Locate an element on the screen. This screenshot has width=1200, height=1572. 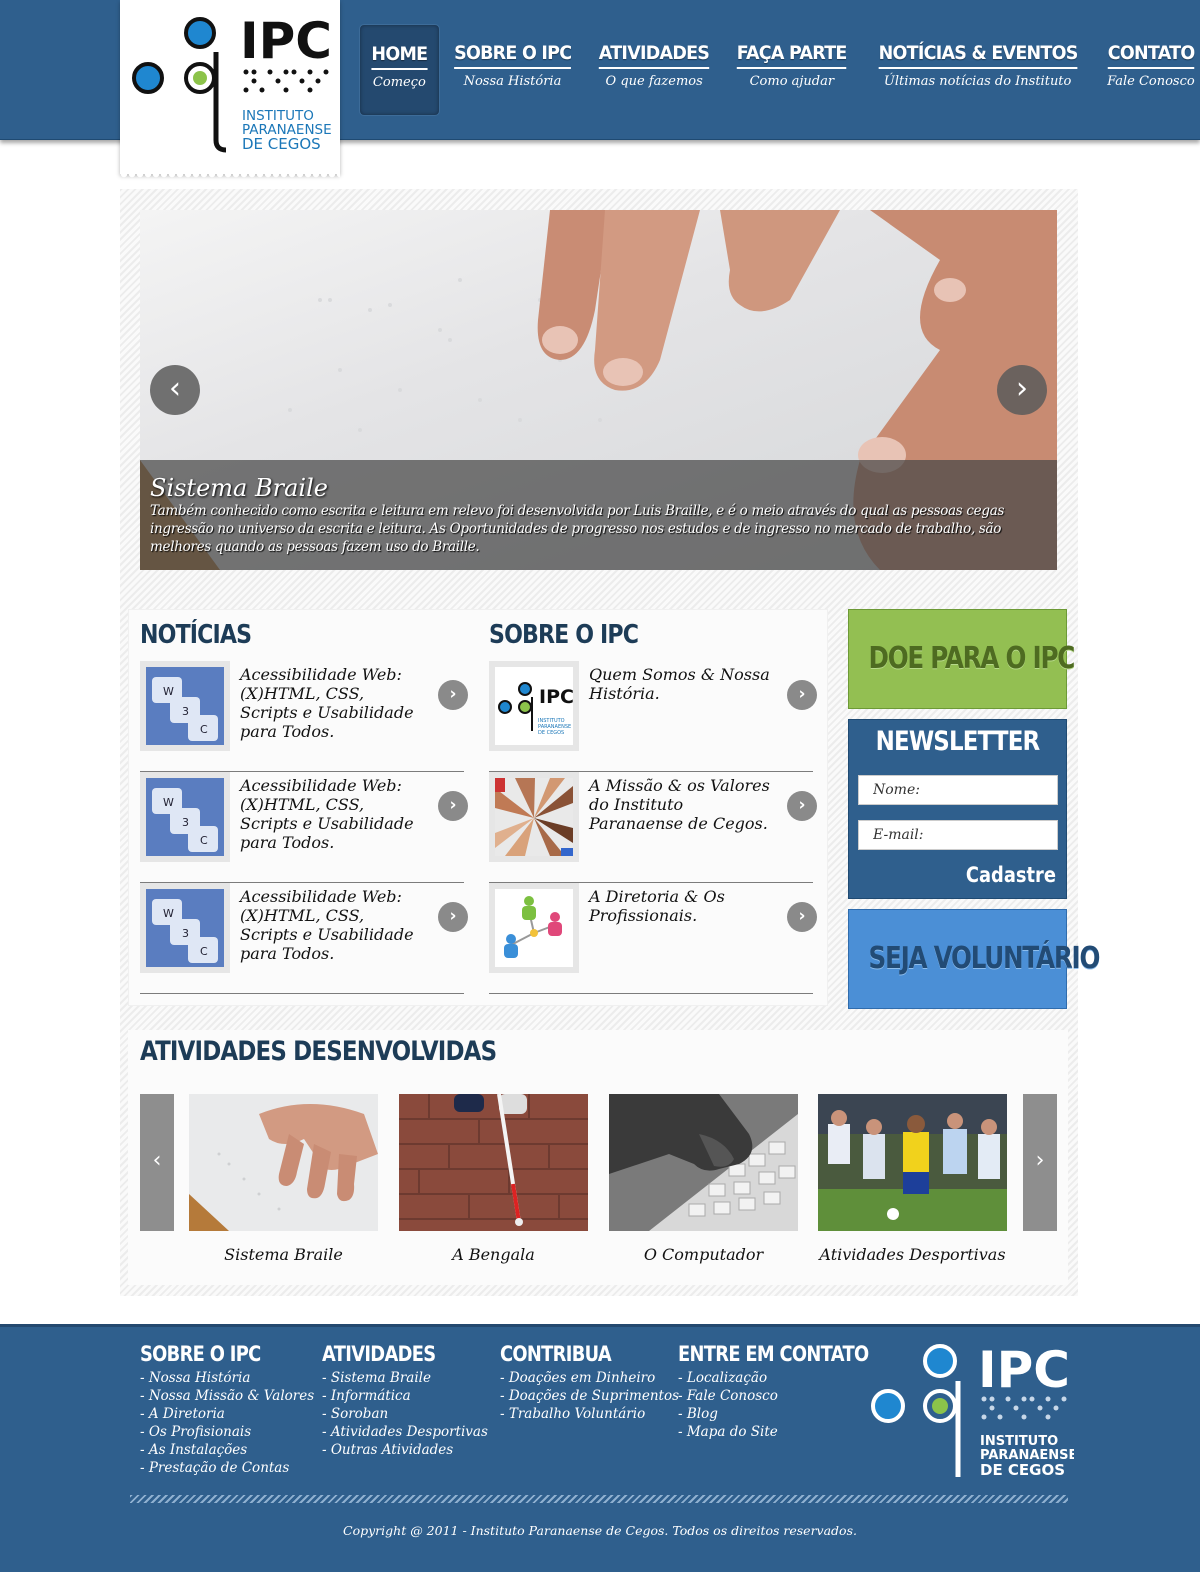
nav-sobre-label: SOBRE O IPC is located at coordinates (512, 55).